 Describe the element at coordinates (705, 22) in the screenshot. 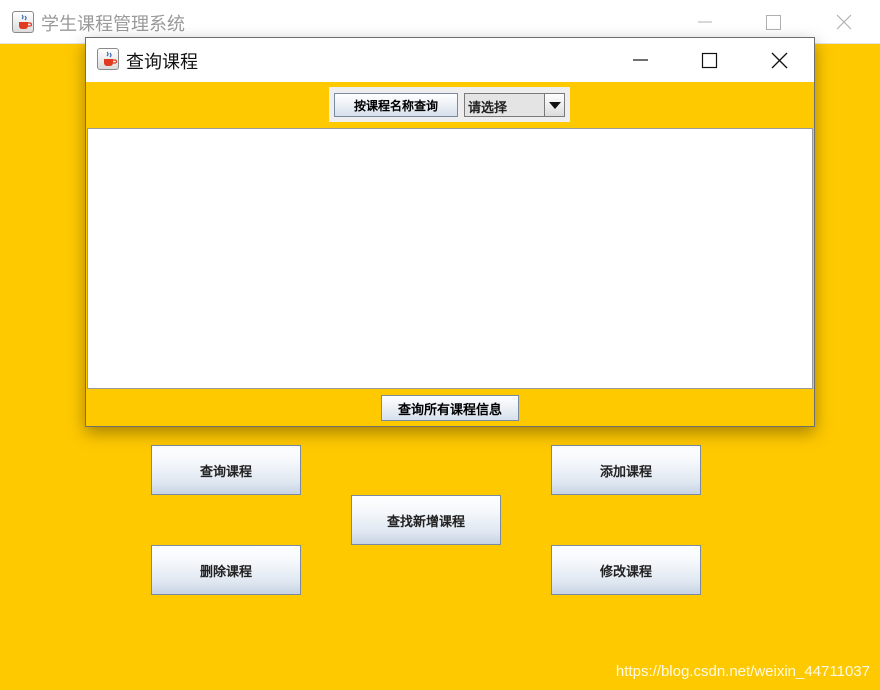

I see `main-minimize-icon` at that location.